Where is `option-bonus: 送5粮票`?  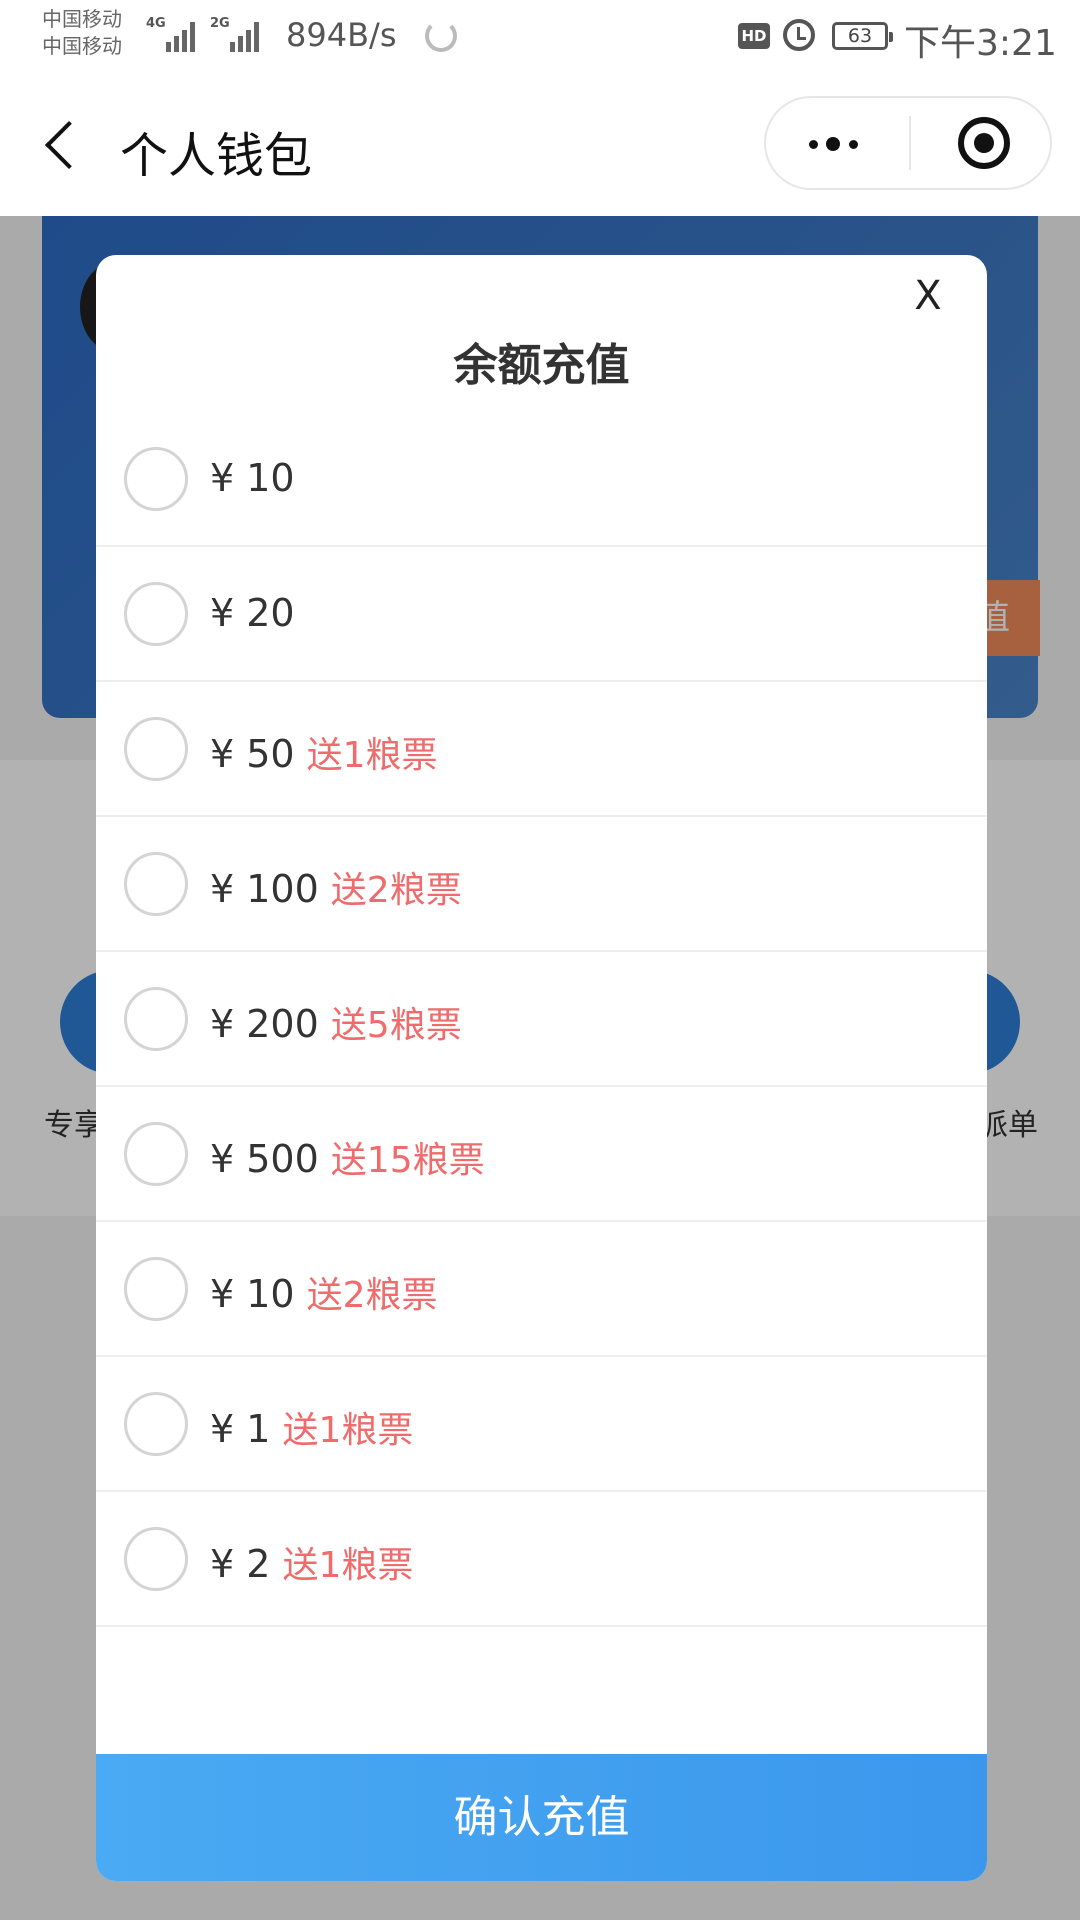 option-bonus: 送5粮票 is located at coordinates (396, 1025).